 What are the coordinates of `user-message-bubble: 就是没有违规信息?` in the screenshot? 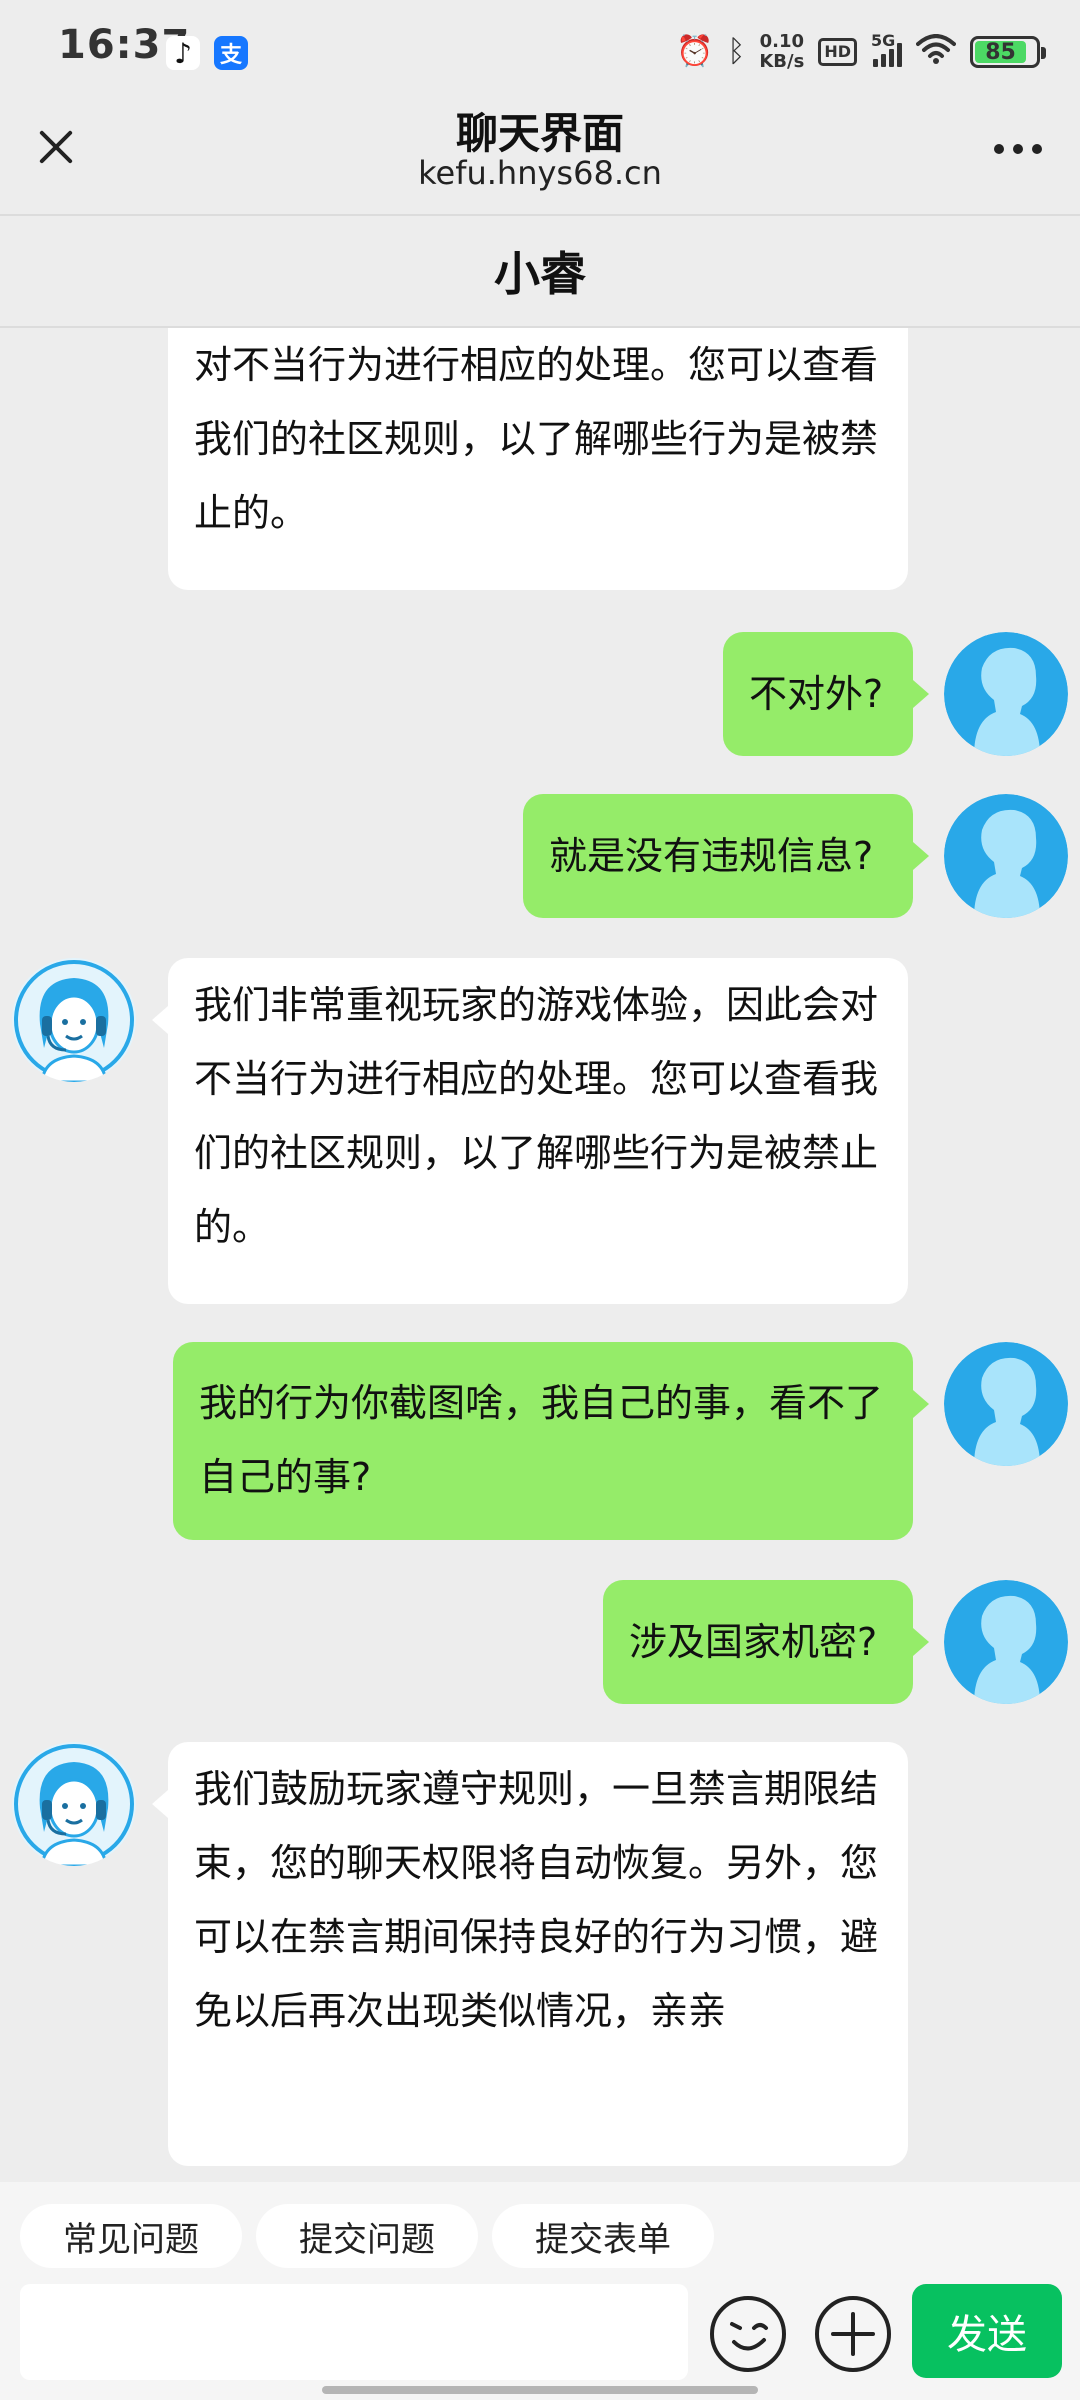 It's located at (726, 856).